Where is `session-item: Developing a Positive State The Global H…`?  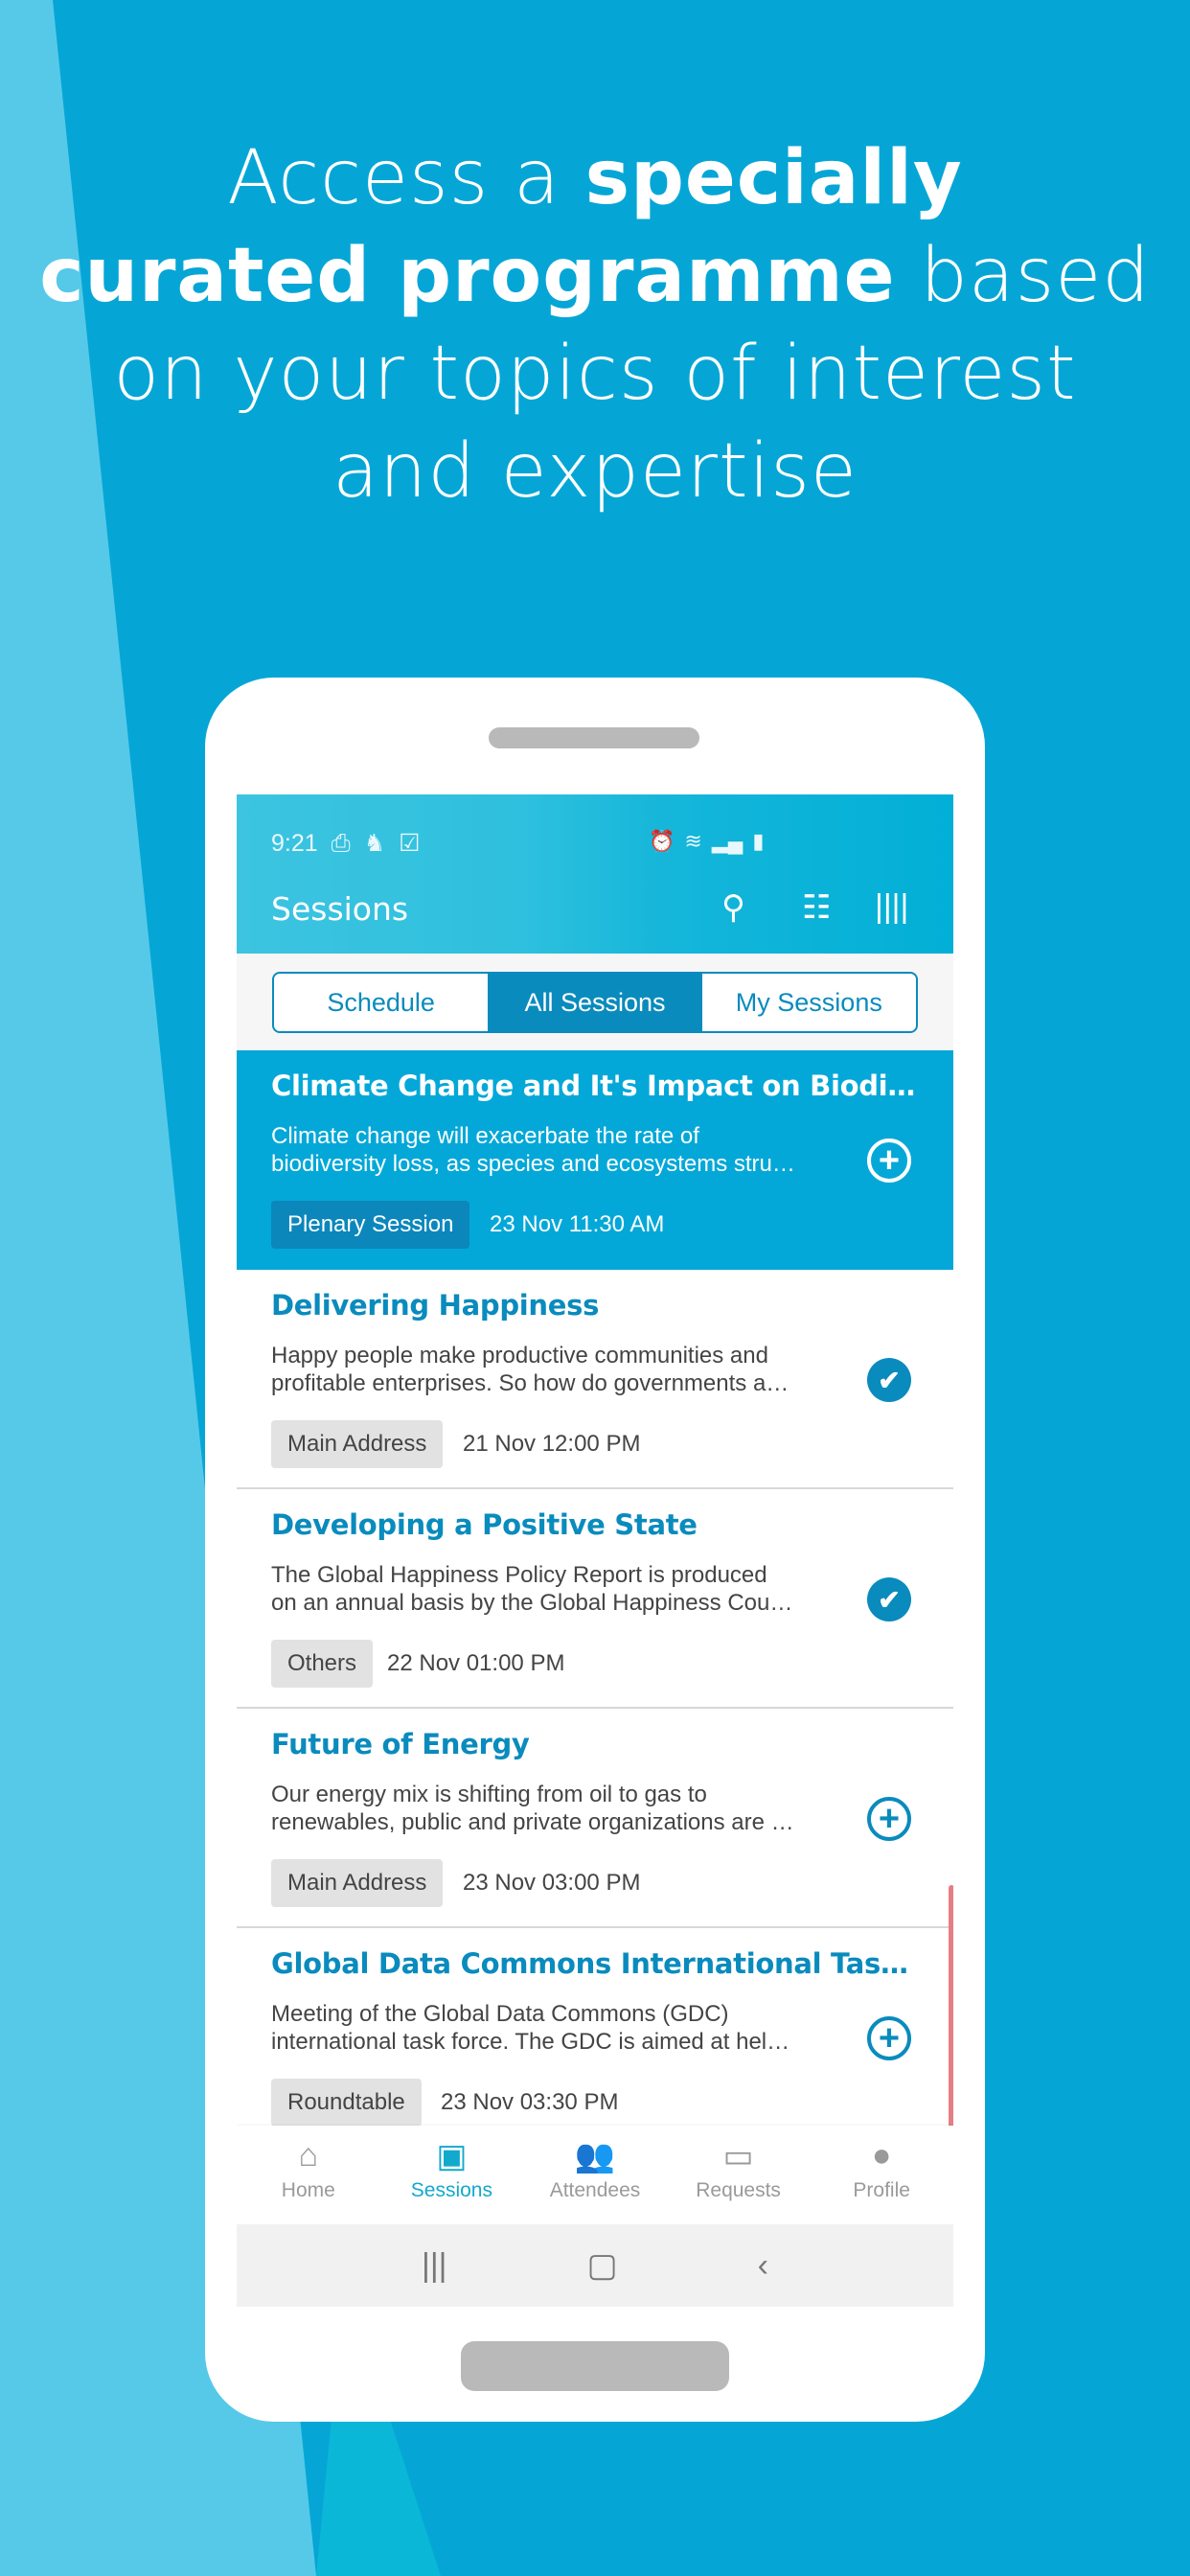
session-item: Developing a Positive State The Global H… is located at coordinates (595, 1599).